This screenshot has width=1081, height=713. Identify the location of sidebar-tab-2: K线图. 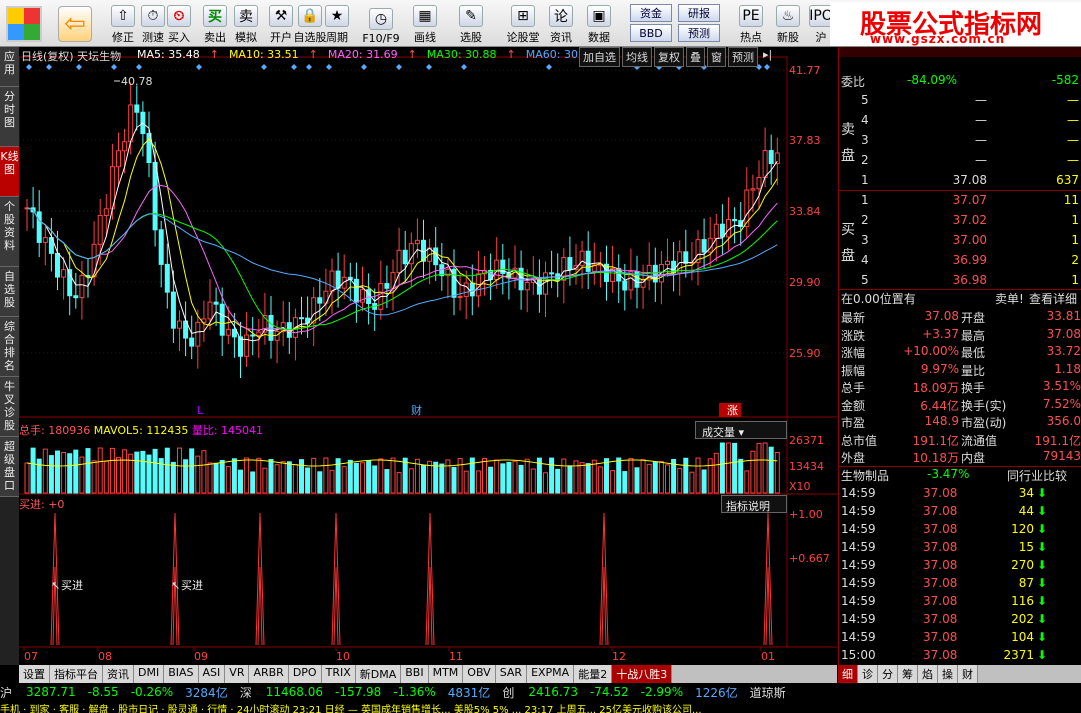
(9, 172).